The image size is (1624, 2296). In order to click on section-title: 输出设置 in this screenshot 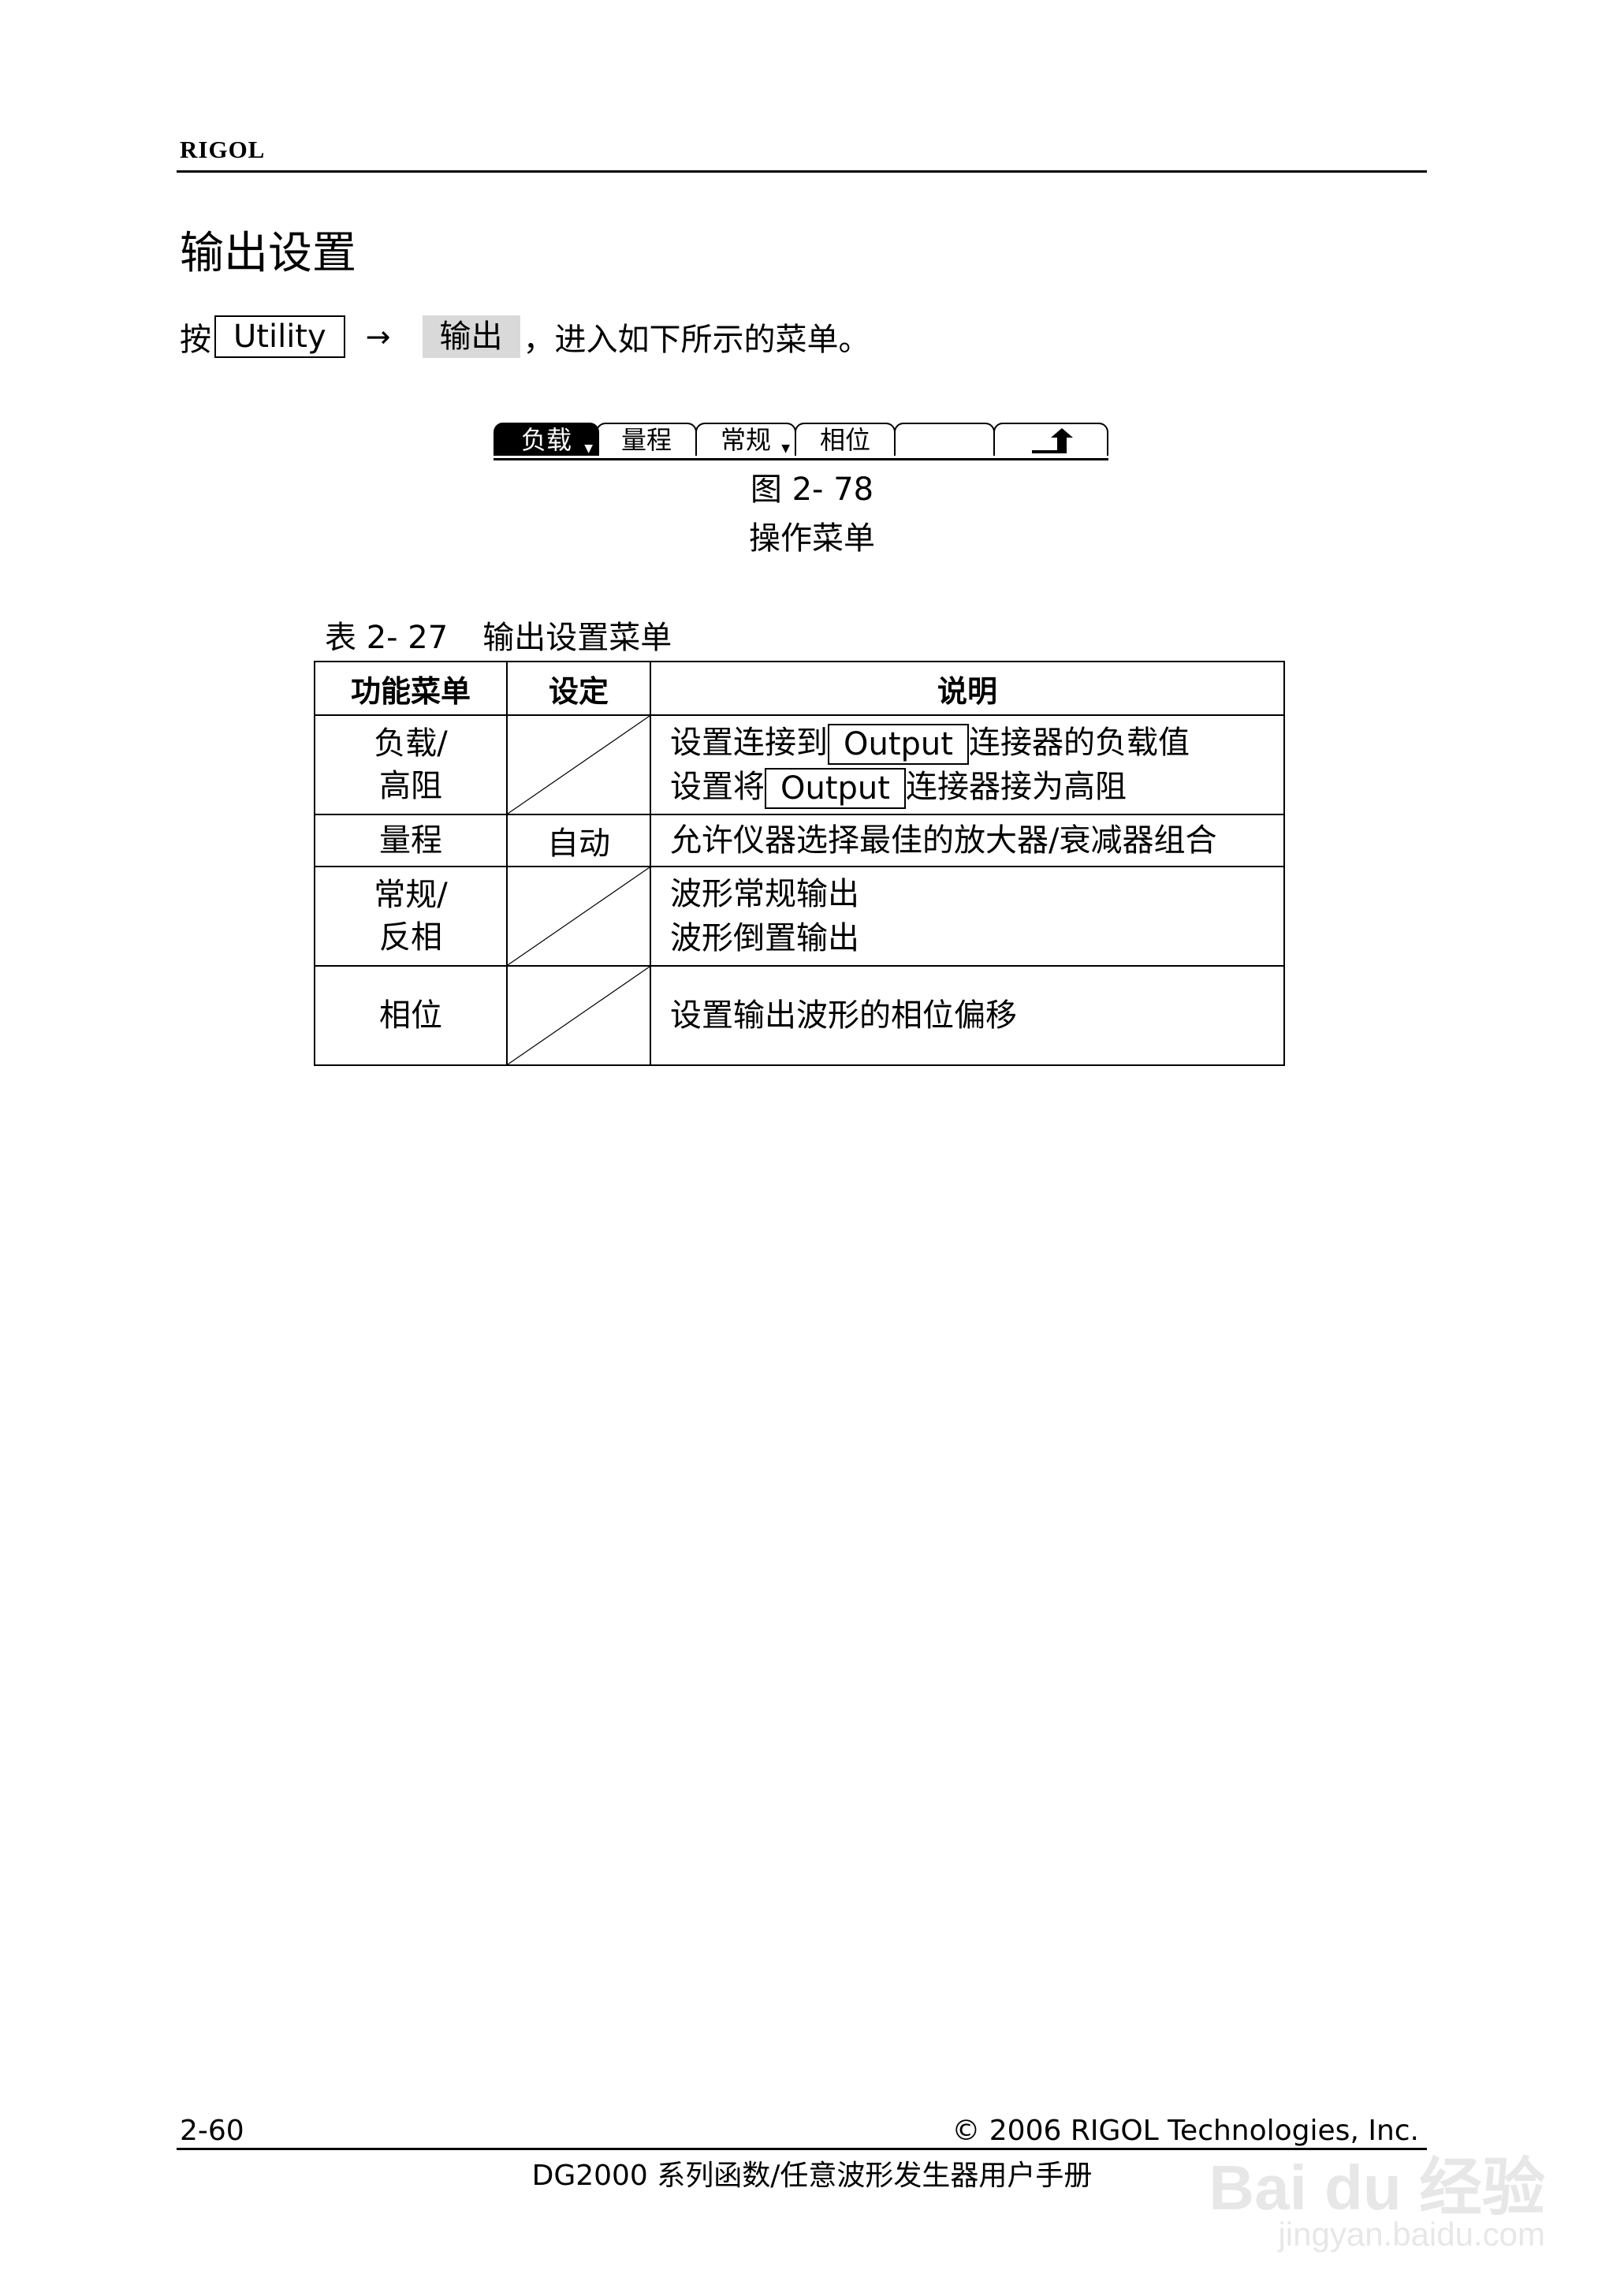, I will do `click(268, 253)`.